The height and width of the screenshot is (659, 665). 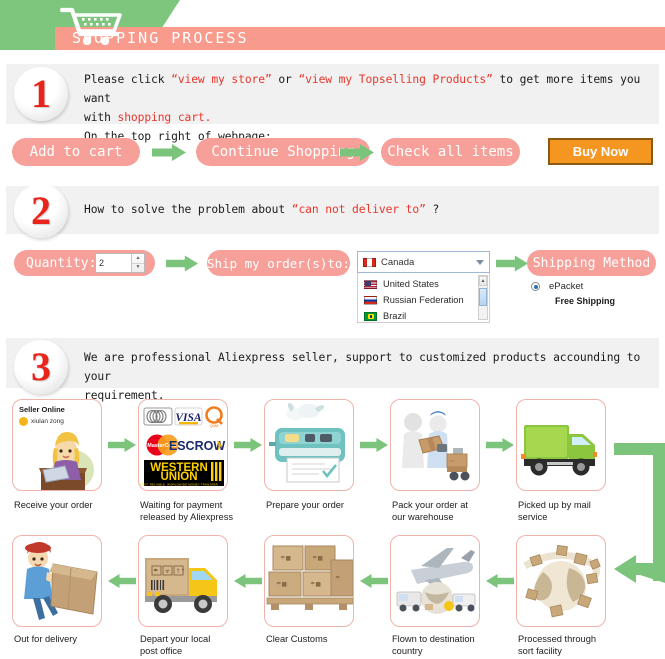 I want to click on country-option-label: Russian Federation, so click(x=423, y=300).